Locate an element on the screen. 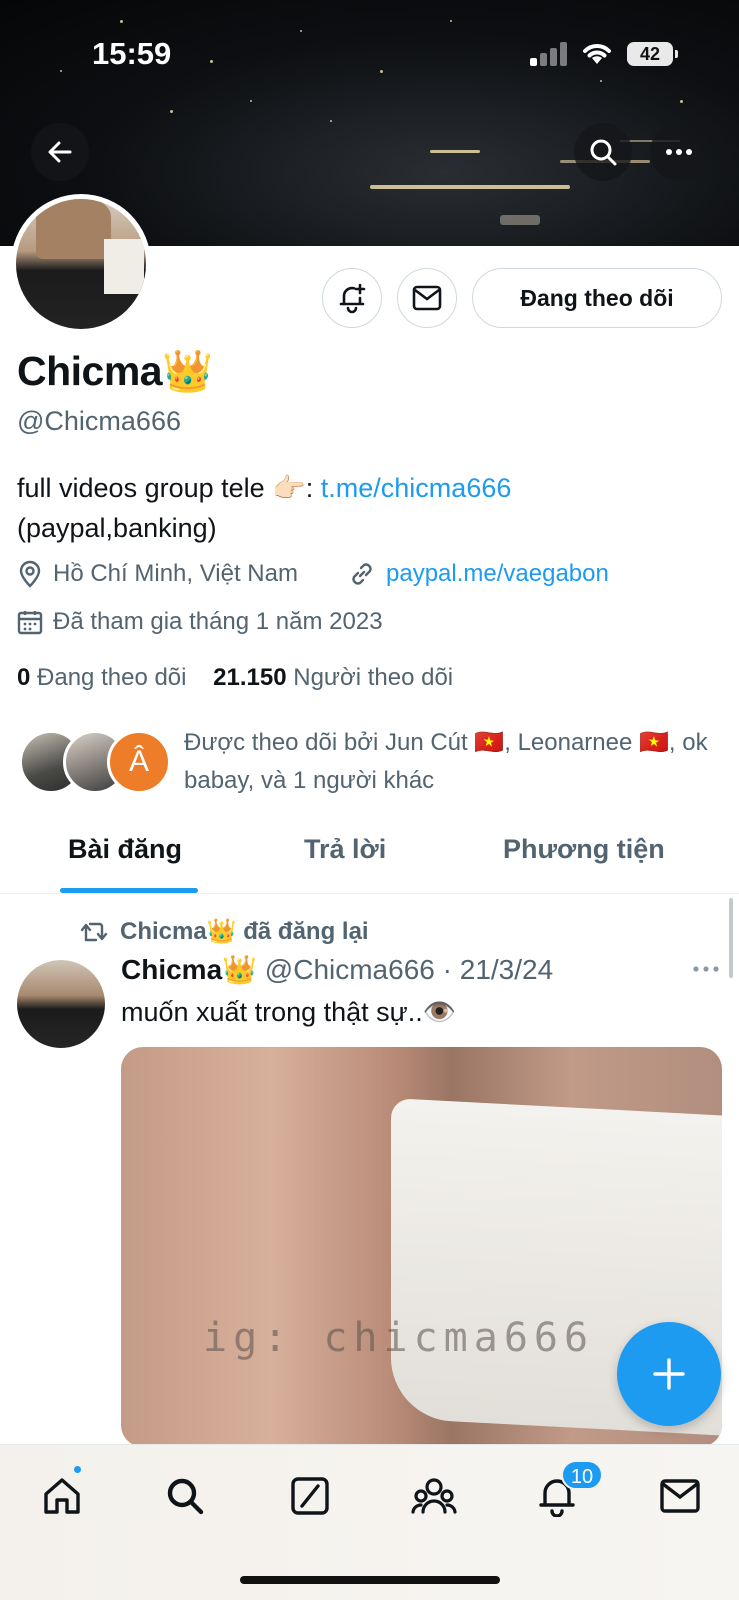 This screenshot has height=1600, width=739. communities-icon is located at coordinates (434, 1496).